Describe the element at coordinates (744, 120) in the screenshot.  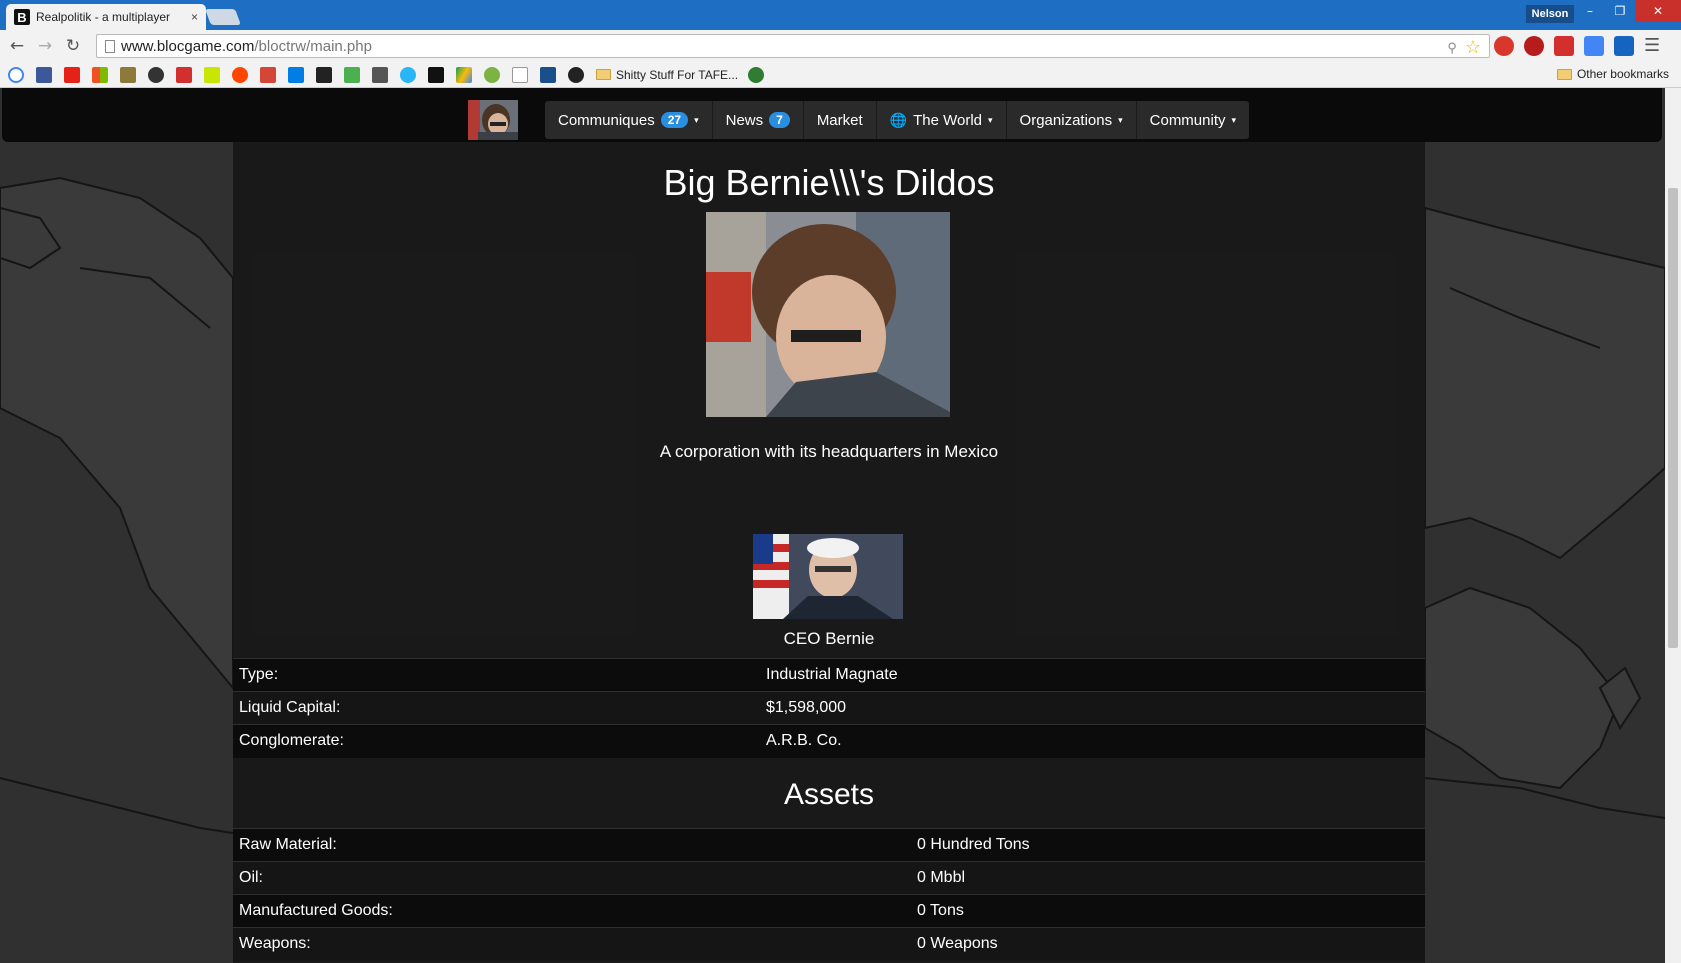
I see `nav-news-label: News` at that location.